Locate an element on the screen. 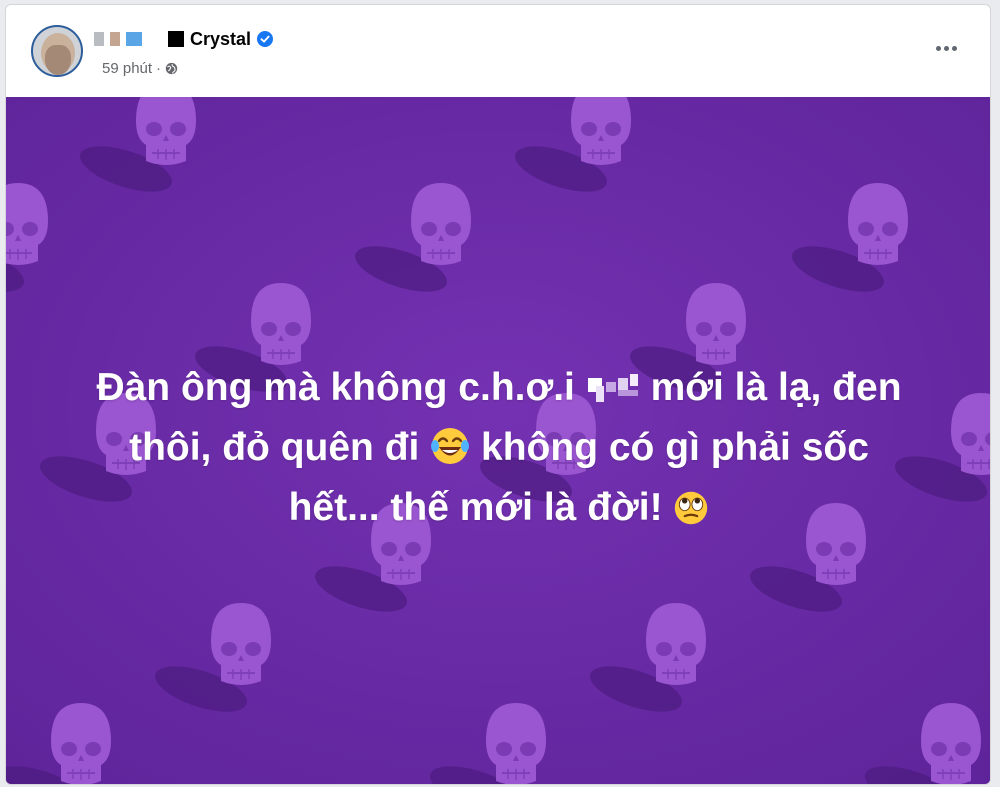 This screenshot has width=1000, height=787. post-text-line-1: Đàn ông mà không c.h.ơ.i mới là lạ, đen is located at coordinates (499, 388).